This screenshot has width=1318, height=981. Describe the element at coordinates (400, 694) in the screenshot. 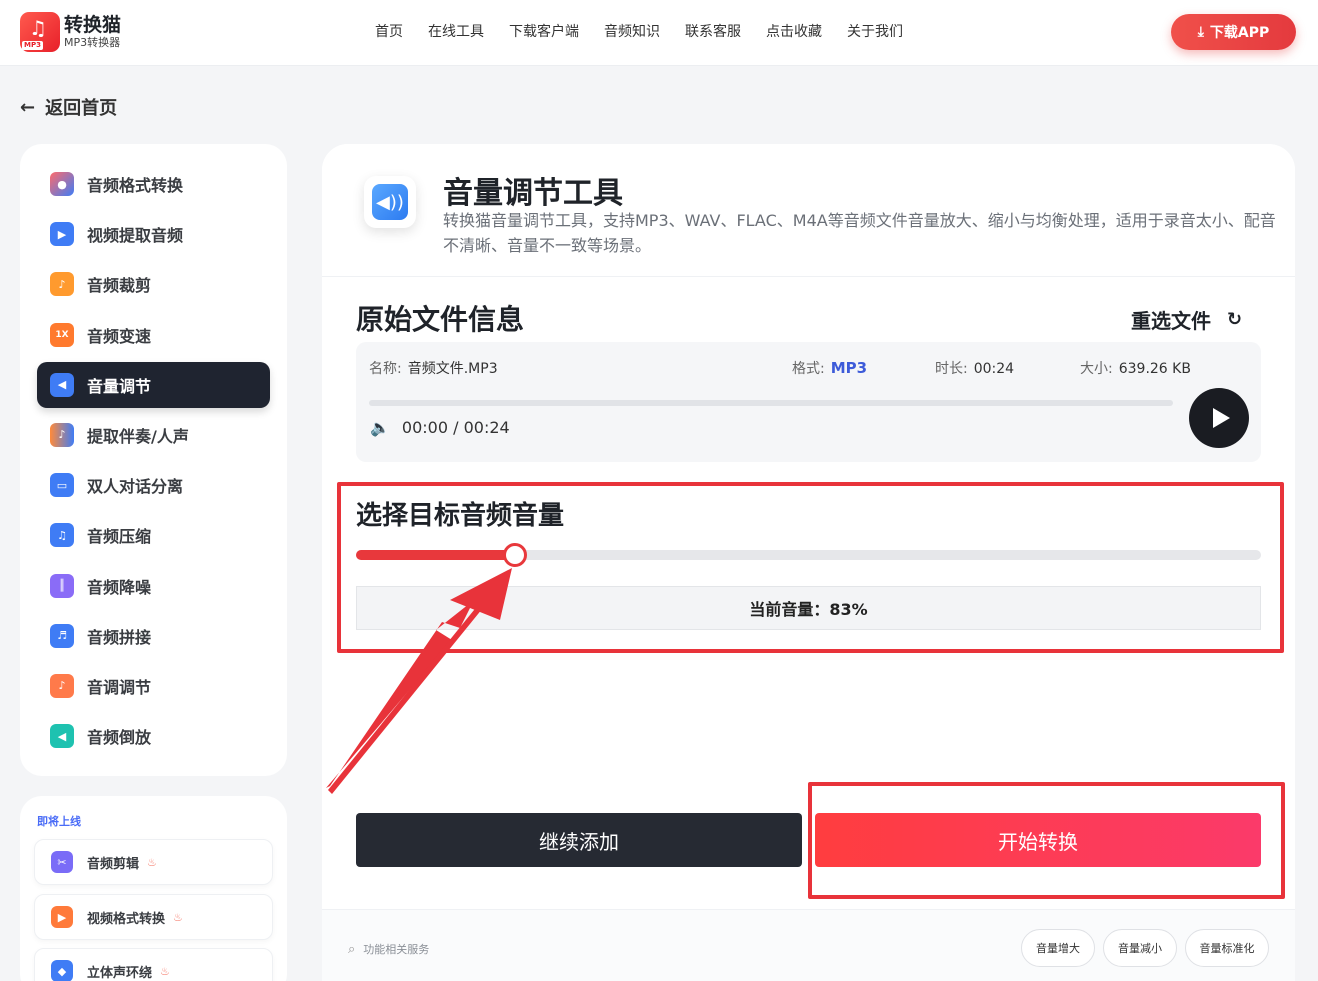

I see `arrow-shaft` at that location.